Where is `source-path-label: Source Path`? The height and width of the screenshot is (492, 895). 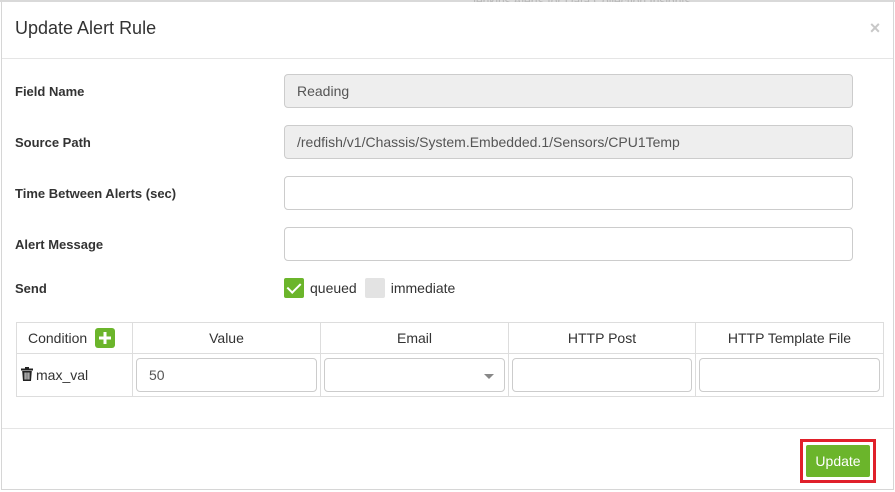
source-path-label: Source Path is located at coordinates (53, 142).